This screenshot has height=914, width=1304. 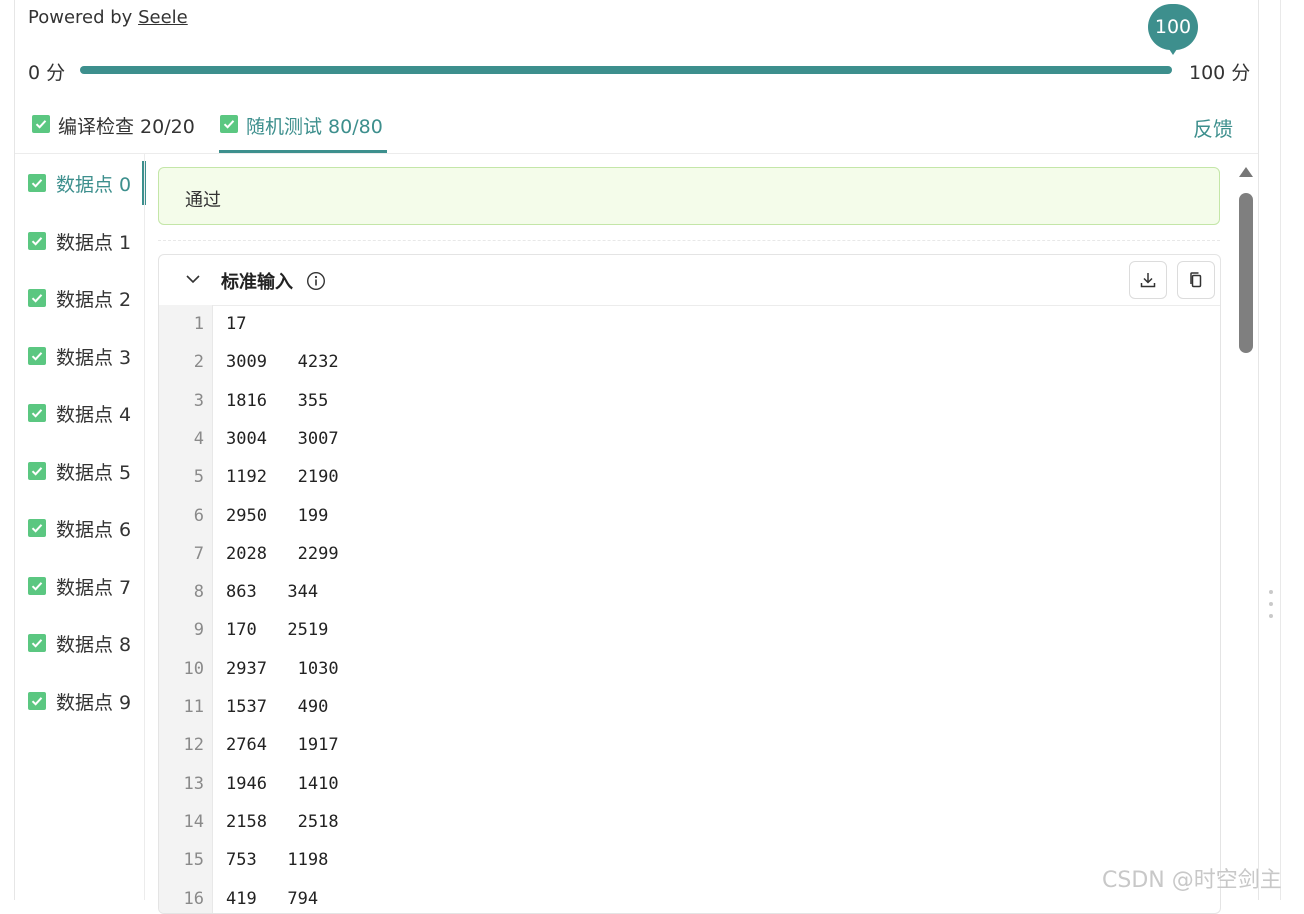 I want to click on code-text: 1946 1410, so click(x=282, y=784).